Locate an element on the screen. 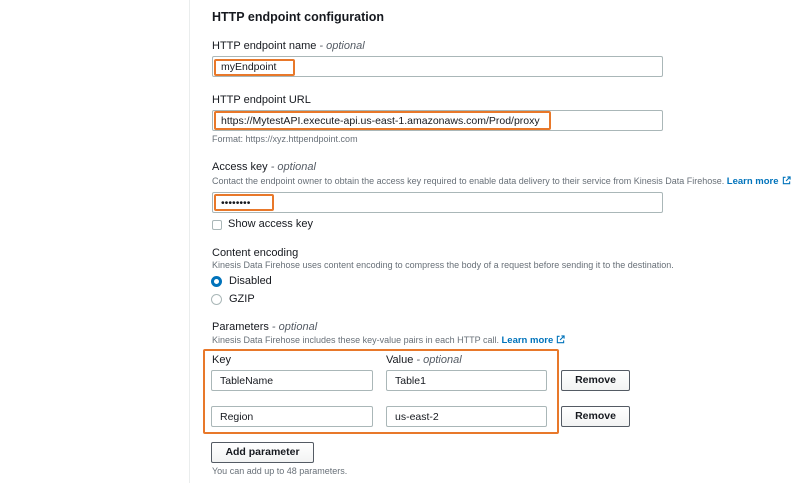 This screenshot has height=483, width=800. encoding-disabled-label: Disabled is located at coordinates (250, 281).